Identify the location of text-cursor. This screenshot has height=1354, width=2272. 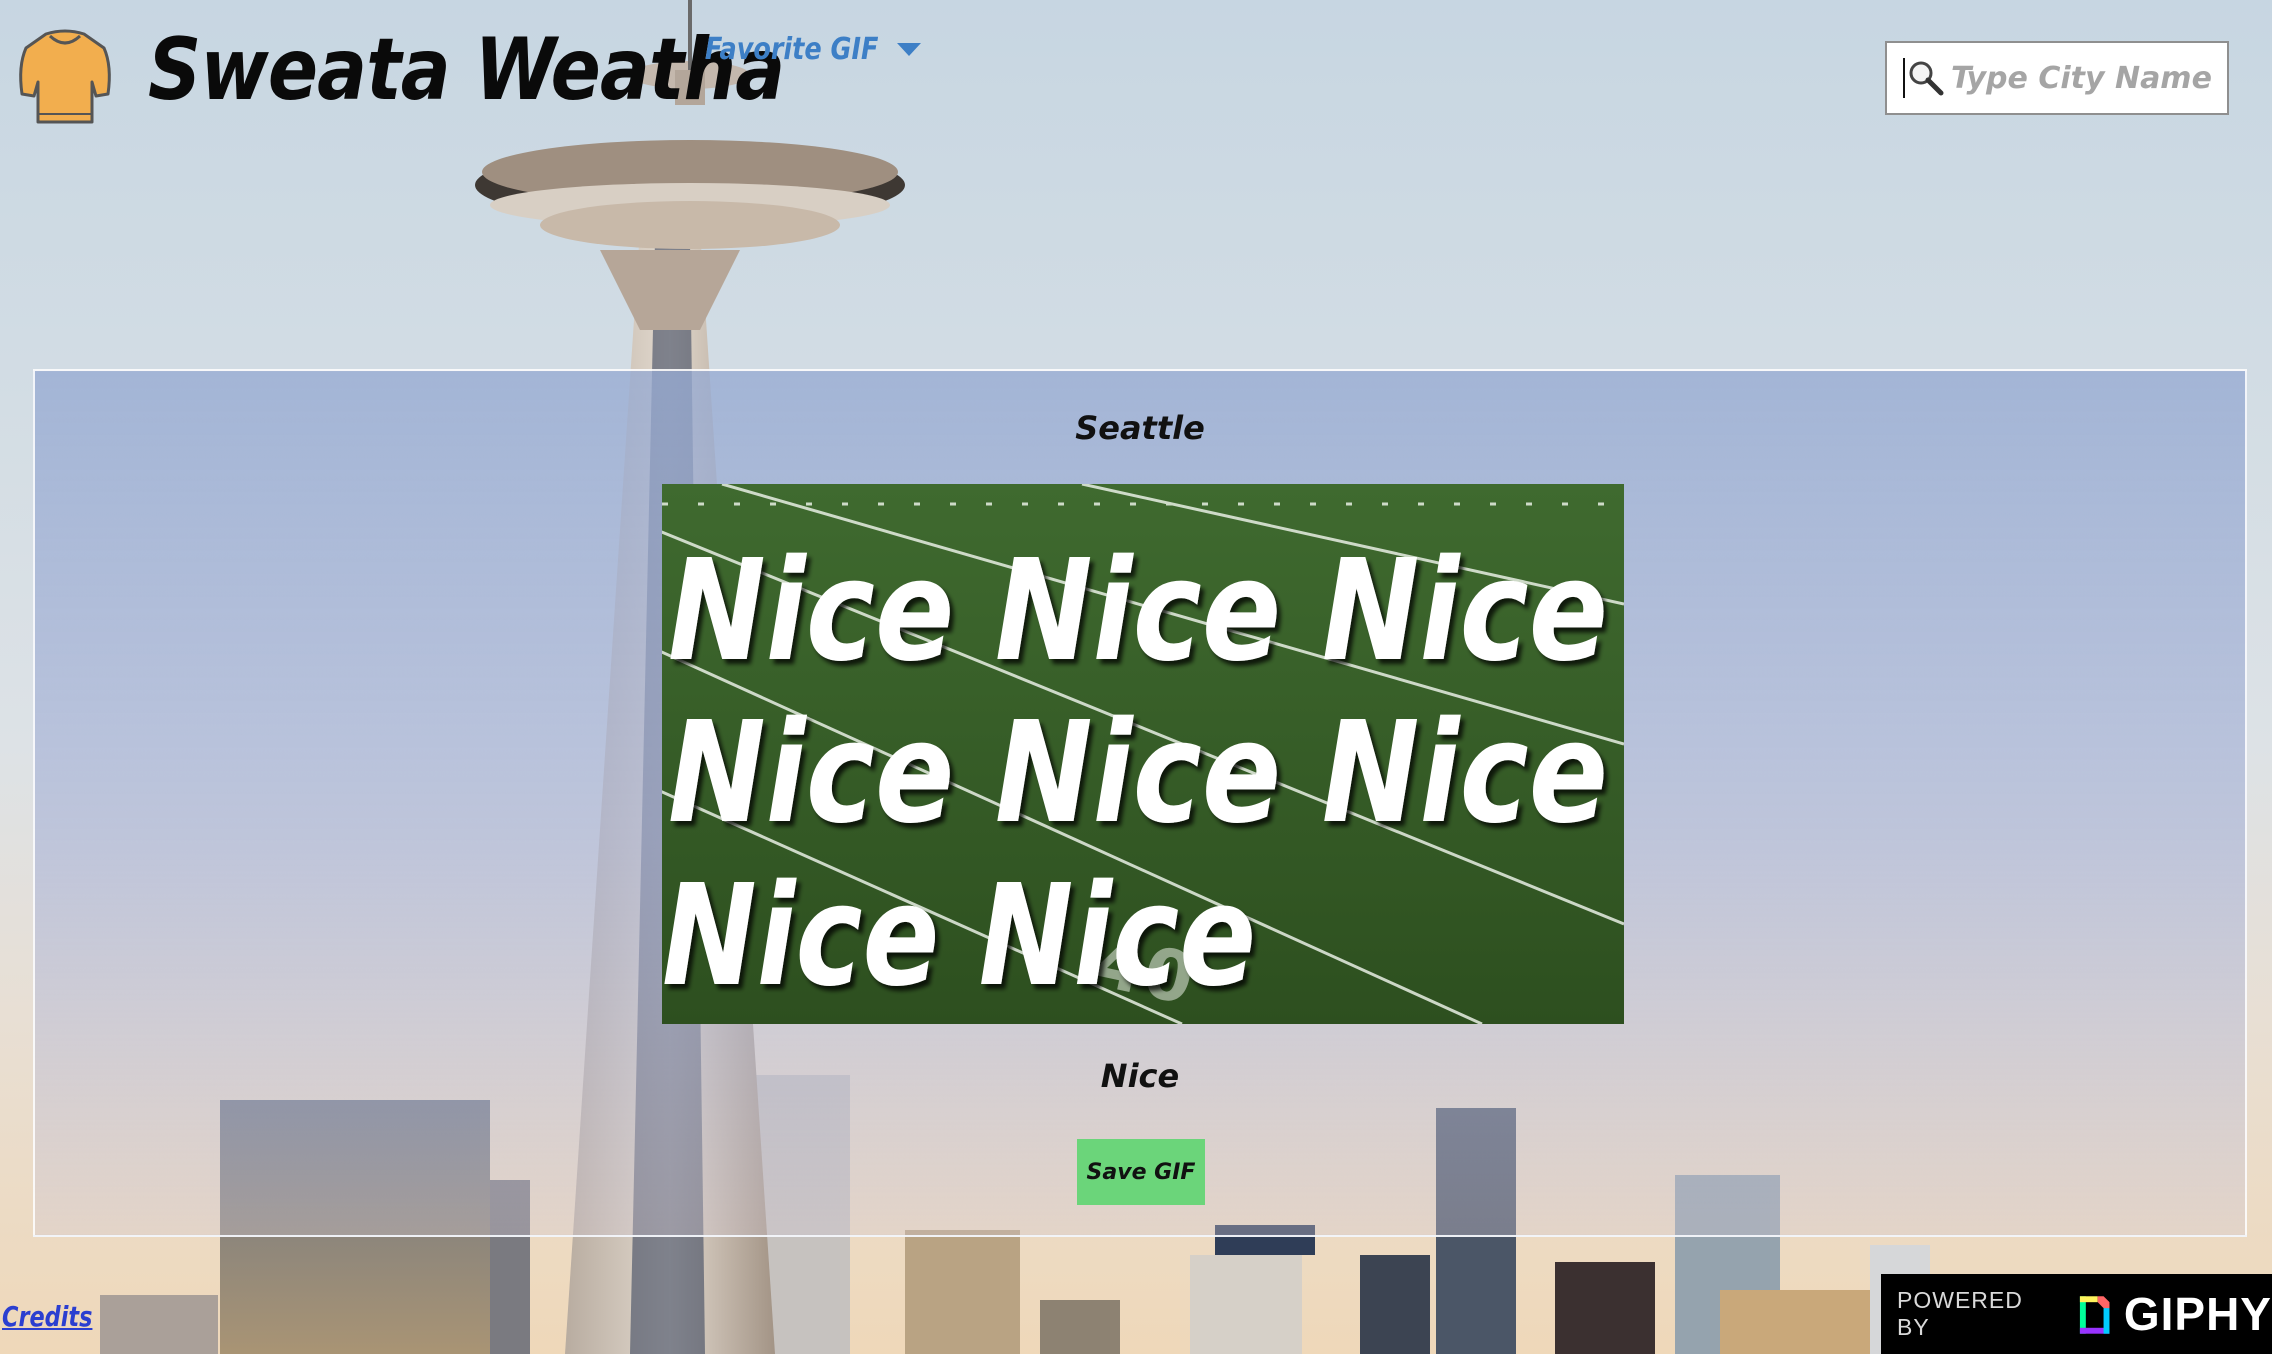
(1904, 78).